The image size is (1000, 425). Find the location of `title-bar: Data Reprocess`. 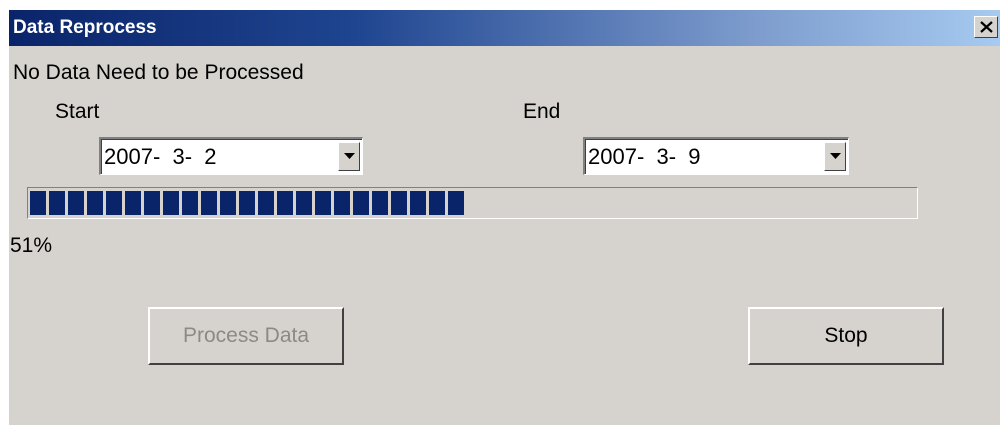

title-bar: Data Reprocess is located at coordinates (504, 28).